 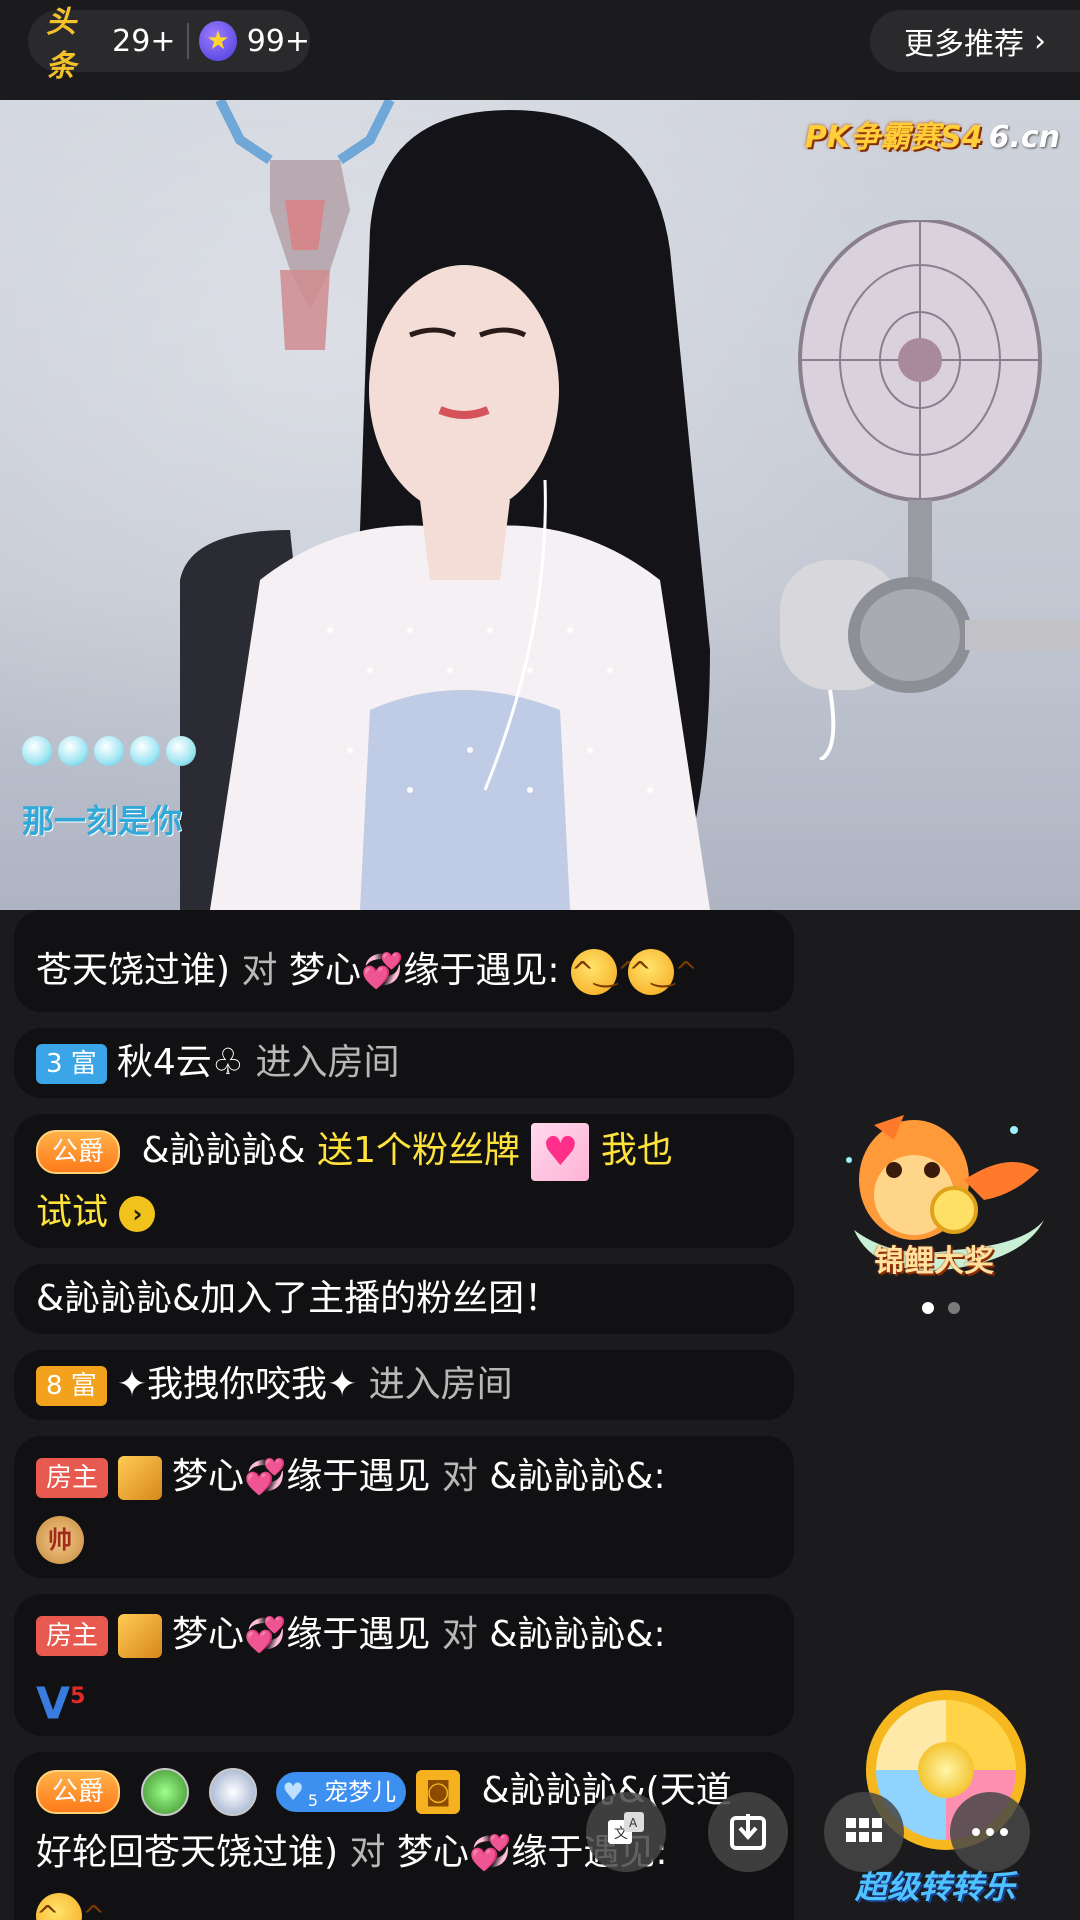 I want to click on clubs-icon: ♧, so click(x=227, y=1062).